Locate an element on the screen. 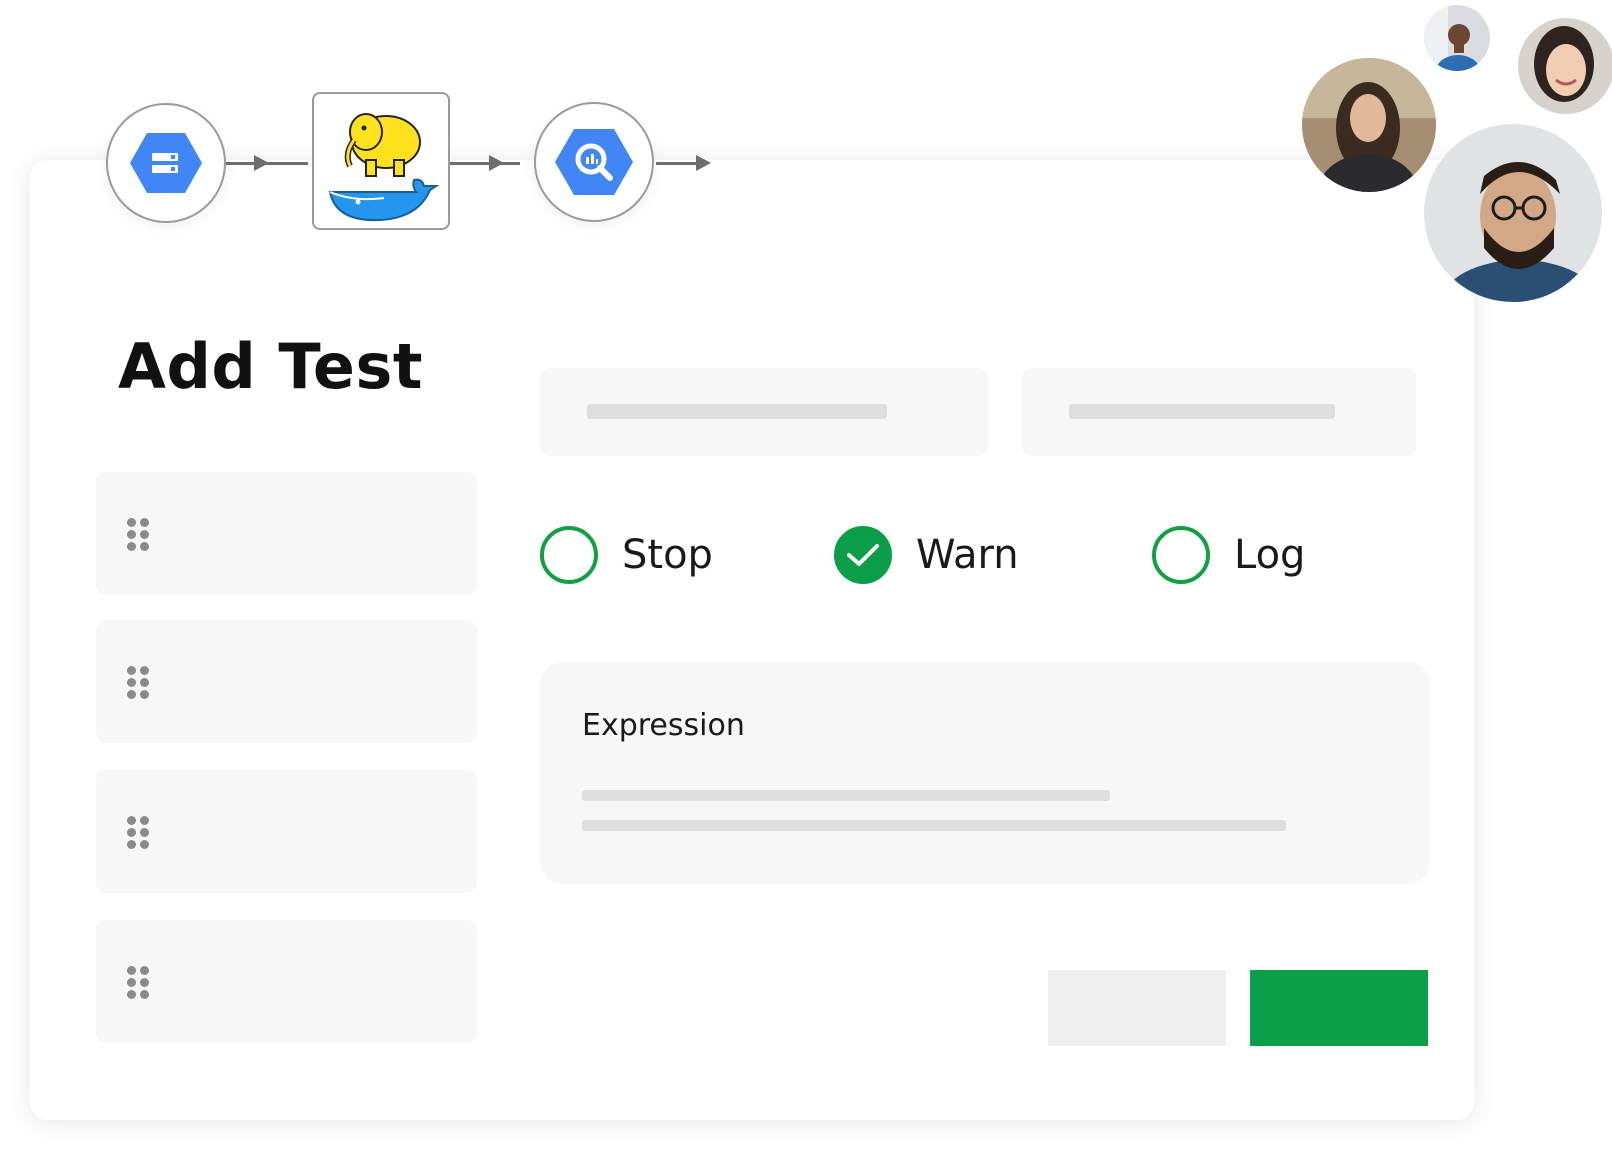 The width and height of the screenshot is (1612, 1163). avatar-man-small is located at coordinates (1457, 38).